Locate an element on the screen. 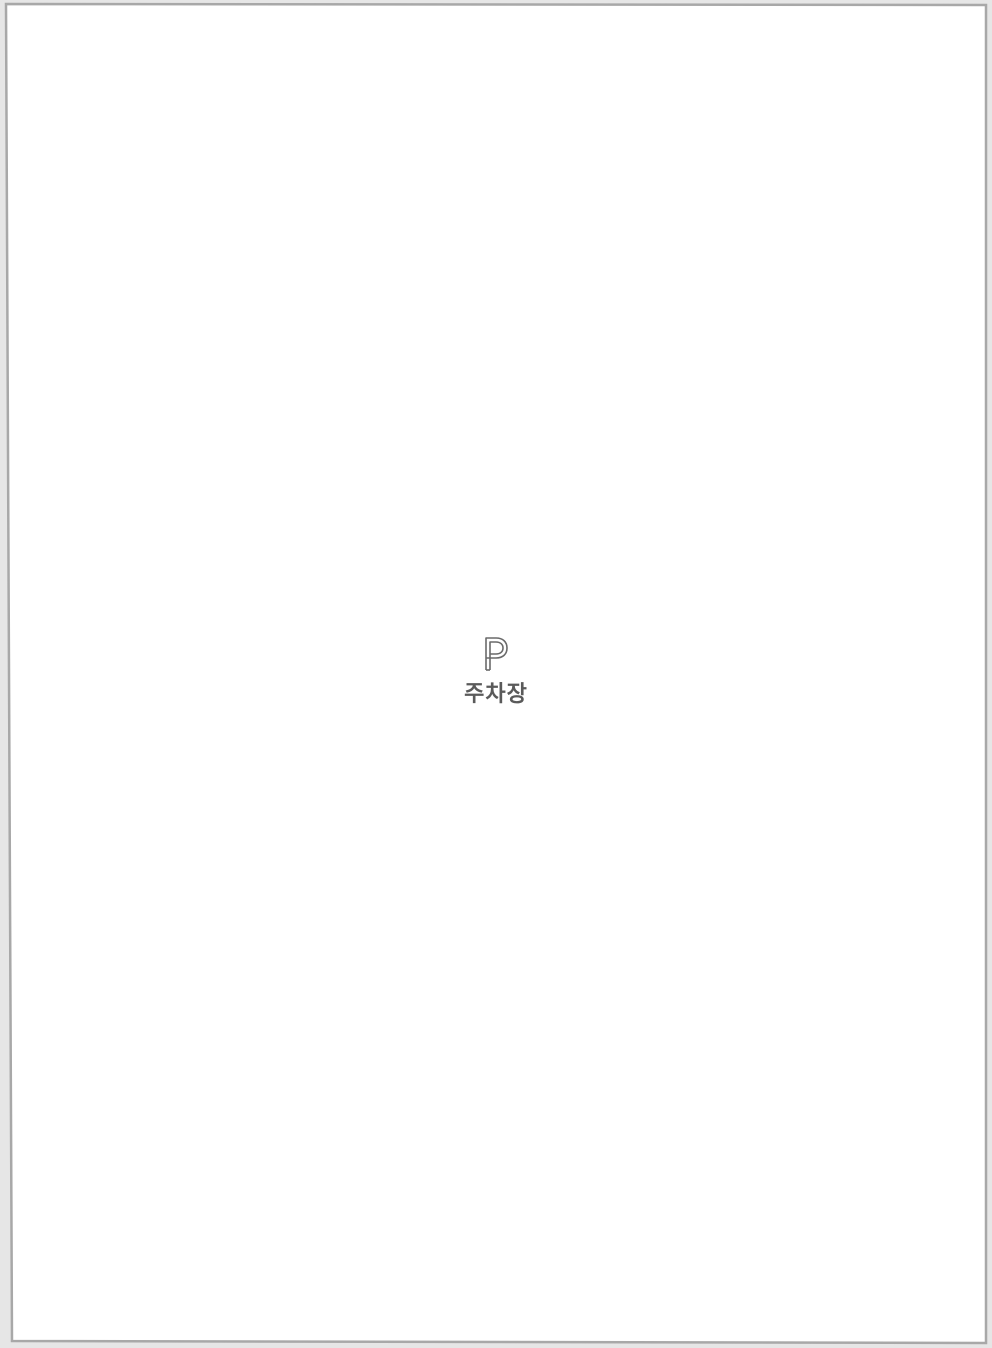  parking-icon is located at coordinates (496, 654).